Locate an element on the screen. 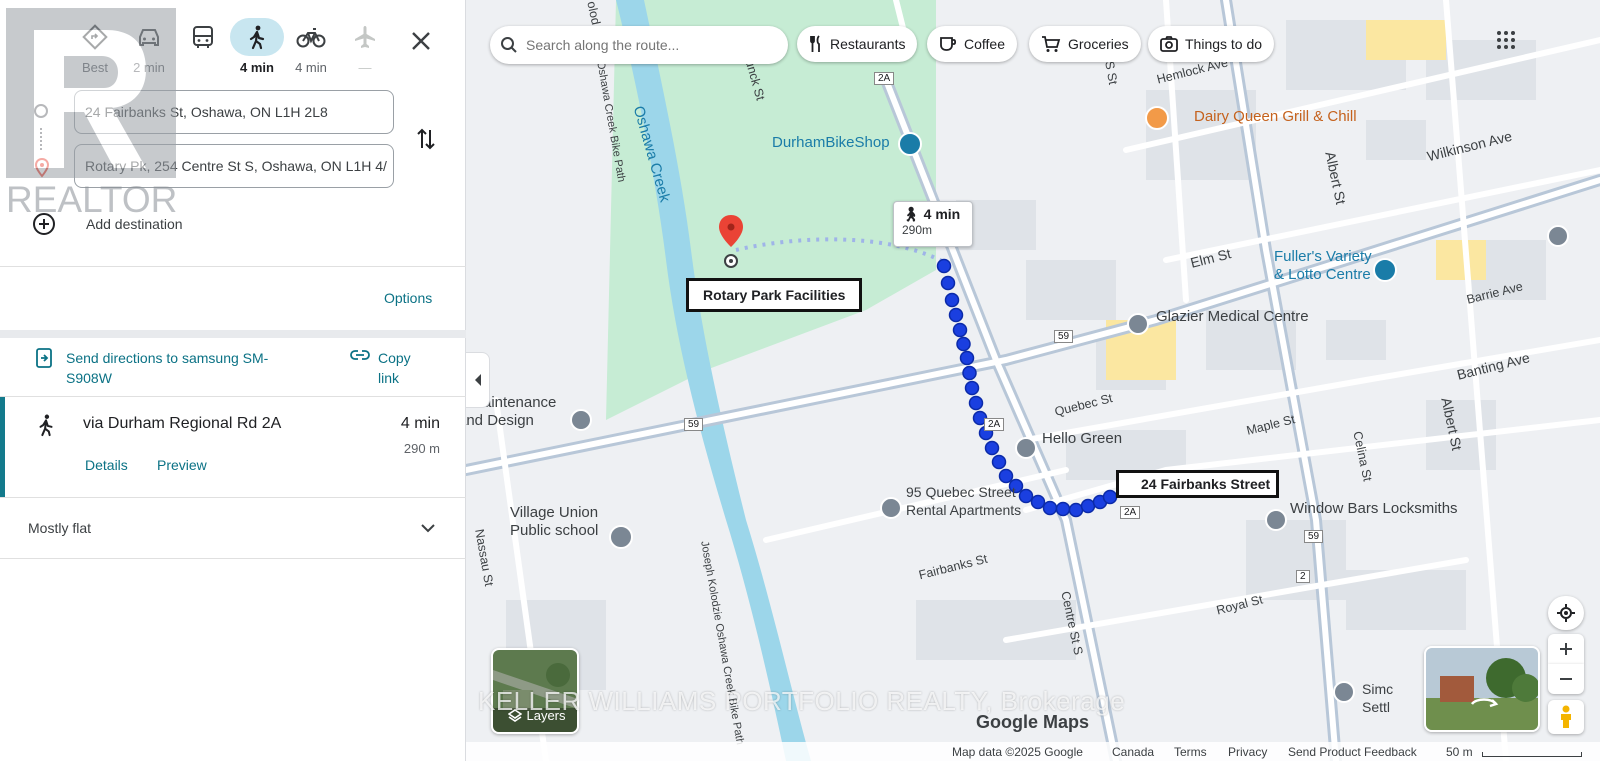  search-along-route is located at coordinates (639, 45).